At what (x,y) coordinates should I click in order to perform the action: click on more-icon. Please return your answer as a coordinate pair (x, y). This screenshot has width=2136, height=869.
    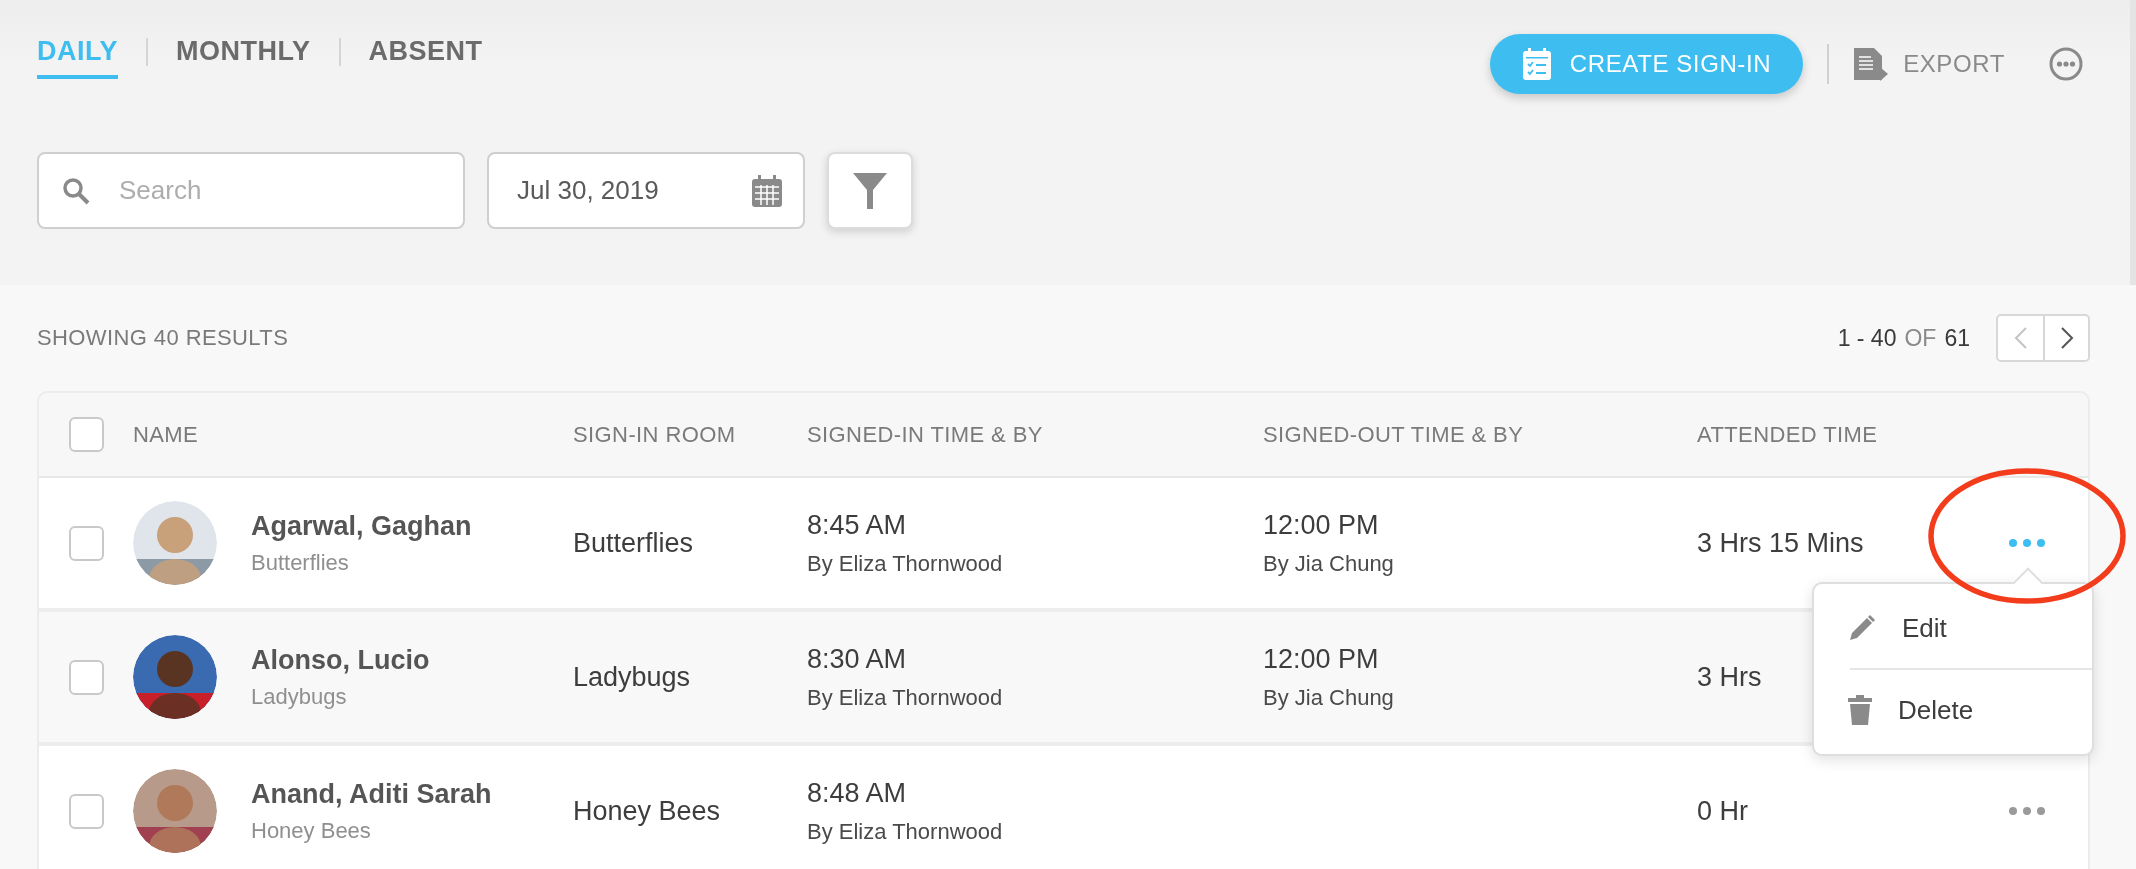
    Looking at the image, I should click on (2066, 64).